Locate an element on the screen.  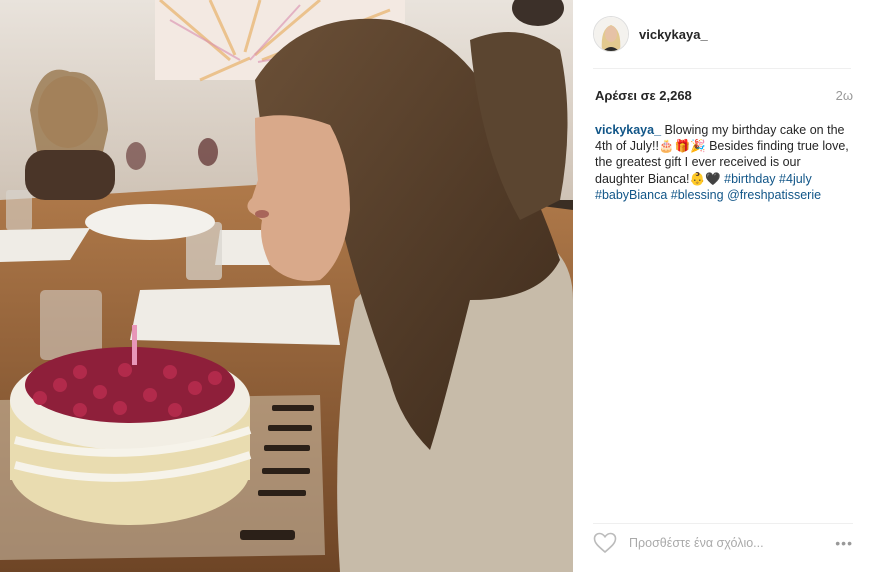
header-divider is located at coordinates (722, 68).